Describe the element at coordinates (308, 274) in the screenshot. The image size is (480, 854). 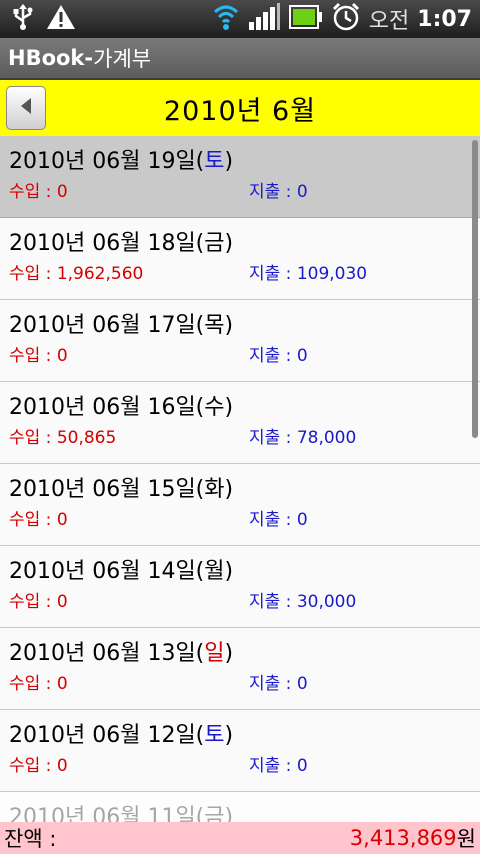
I see `expense-value: 지출 : 109,030` at that location.